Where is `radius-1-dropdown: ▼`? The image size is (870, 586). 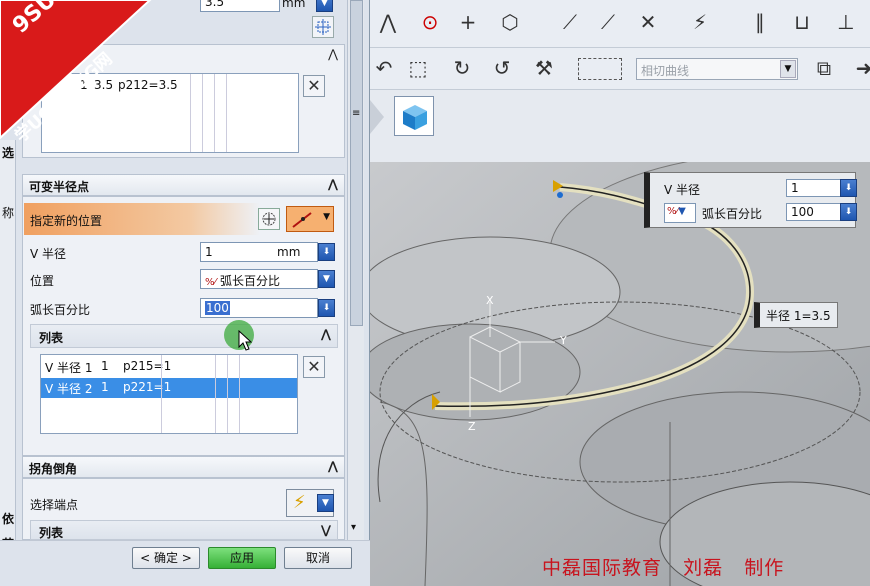 radius-1-dropdown: ▼ is located at coordinates (324, 6).